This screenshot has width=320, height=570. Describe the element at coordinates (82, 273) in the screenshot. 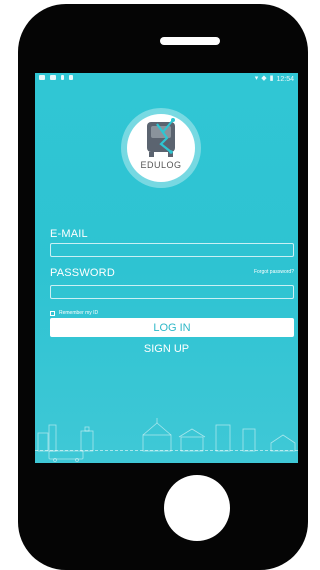

I see `password-label: PASSWORD` at that location.